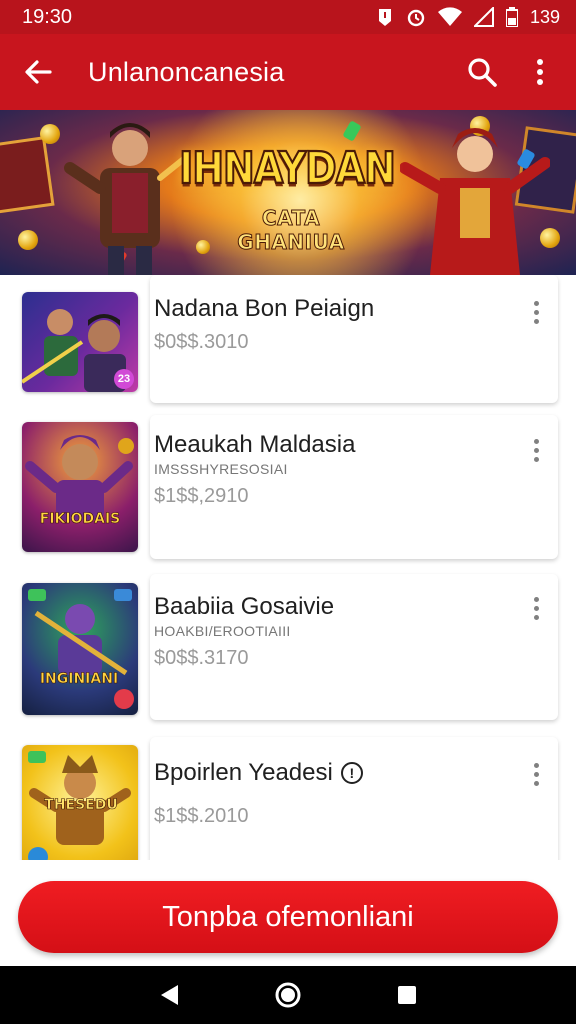 The image size is (576, 1024). What do you see at coordinates (544, 16) in the screenshot?
I see `battery-level: 139` at bounding box center [544, 16].